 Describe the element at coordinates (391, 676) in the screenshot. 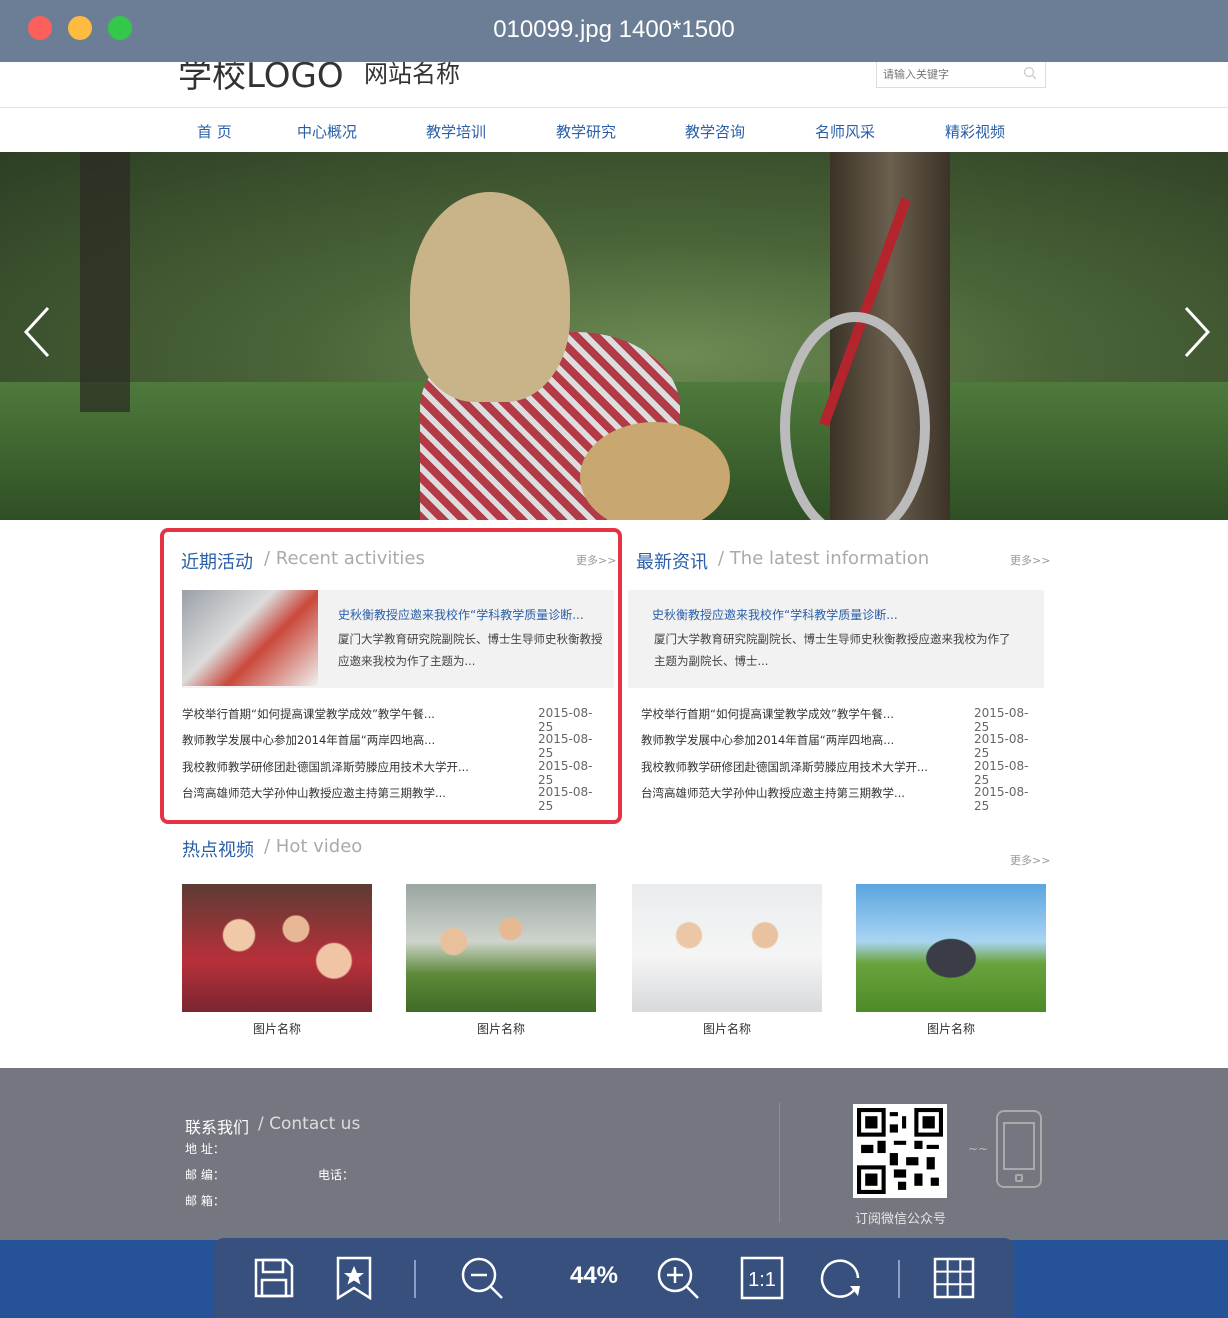

I see `selection-highlight` at that location.